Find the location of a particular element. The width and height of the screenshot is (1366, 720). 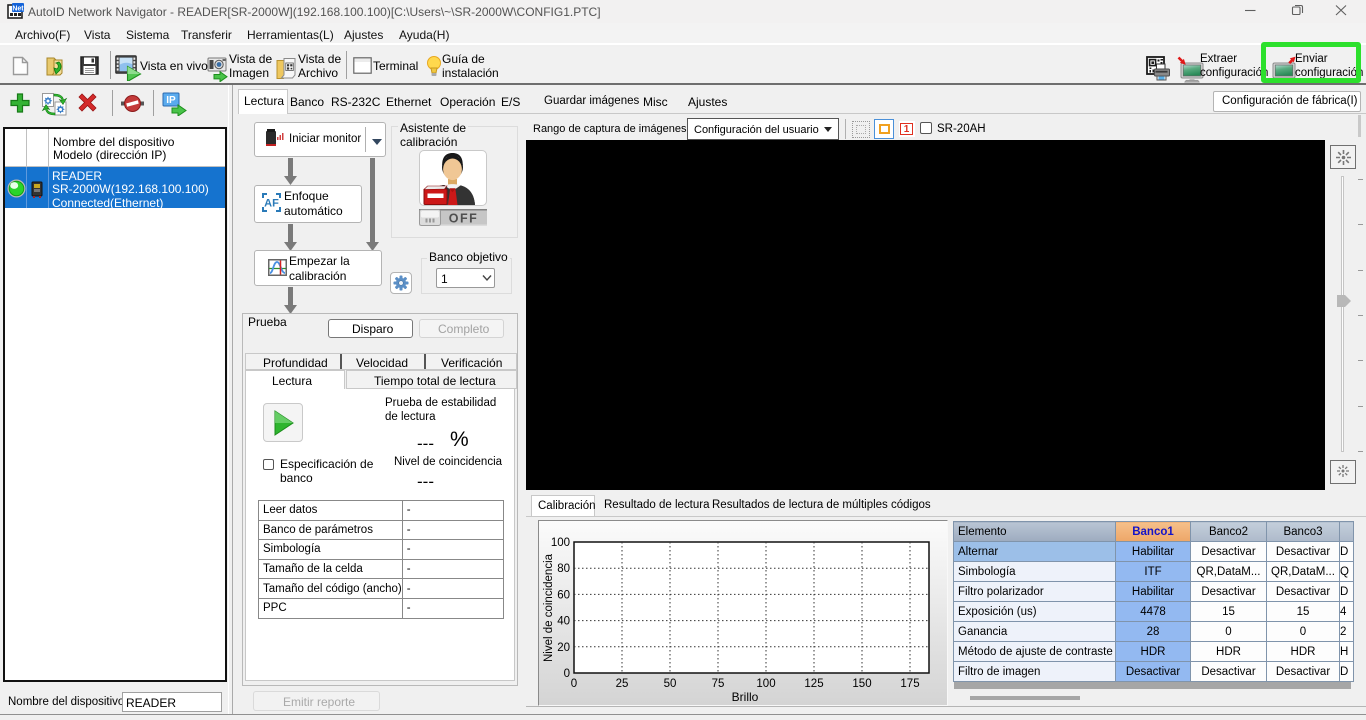

svg-text: IP is located at coordinates (171, 100).